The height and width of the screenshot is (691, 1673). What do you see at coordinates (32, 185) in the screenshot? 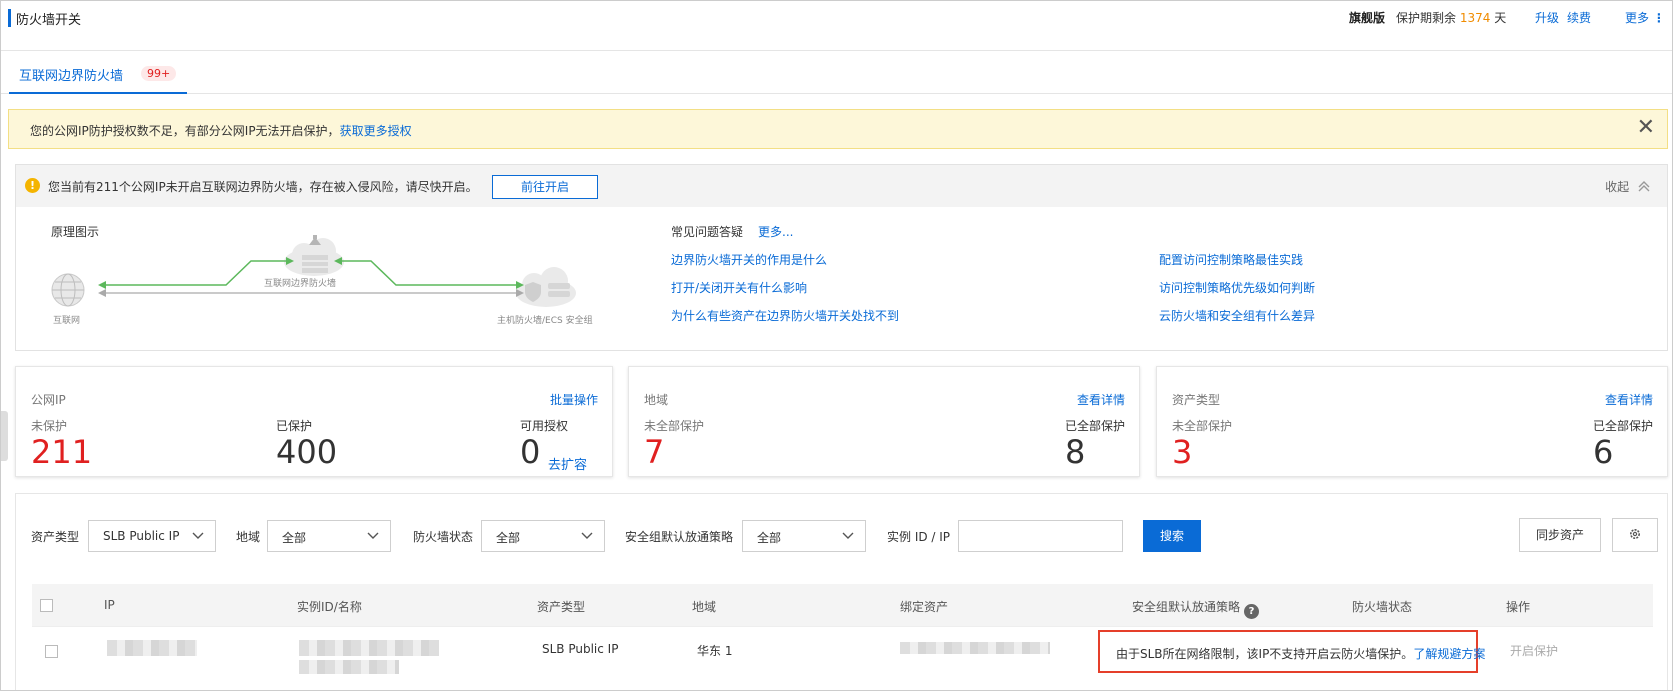
I see `warning-icon: !` at bounding box center [32, 185].